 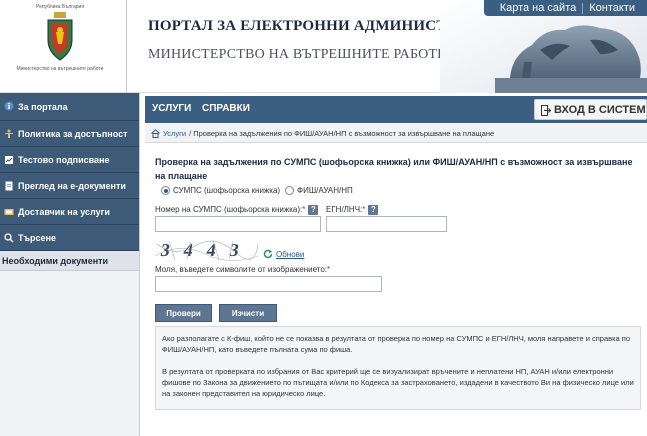 I want to click on header-divider, so click(x=126, y=46).